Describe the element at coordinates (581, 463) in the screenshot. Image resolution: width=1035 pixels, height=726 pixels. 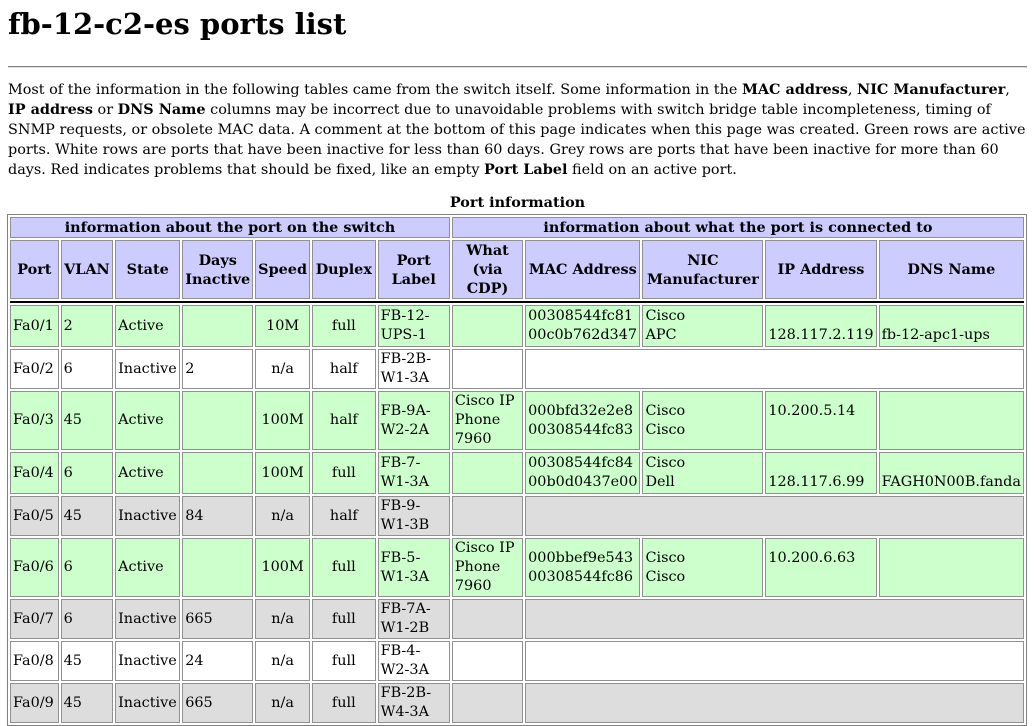
I see `mac-cell-line: 00308544fc84` at that location.